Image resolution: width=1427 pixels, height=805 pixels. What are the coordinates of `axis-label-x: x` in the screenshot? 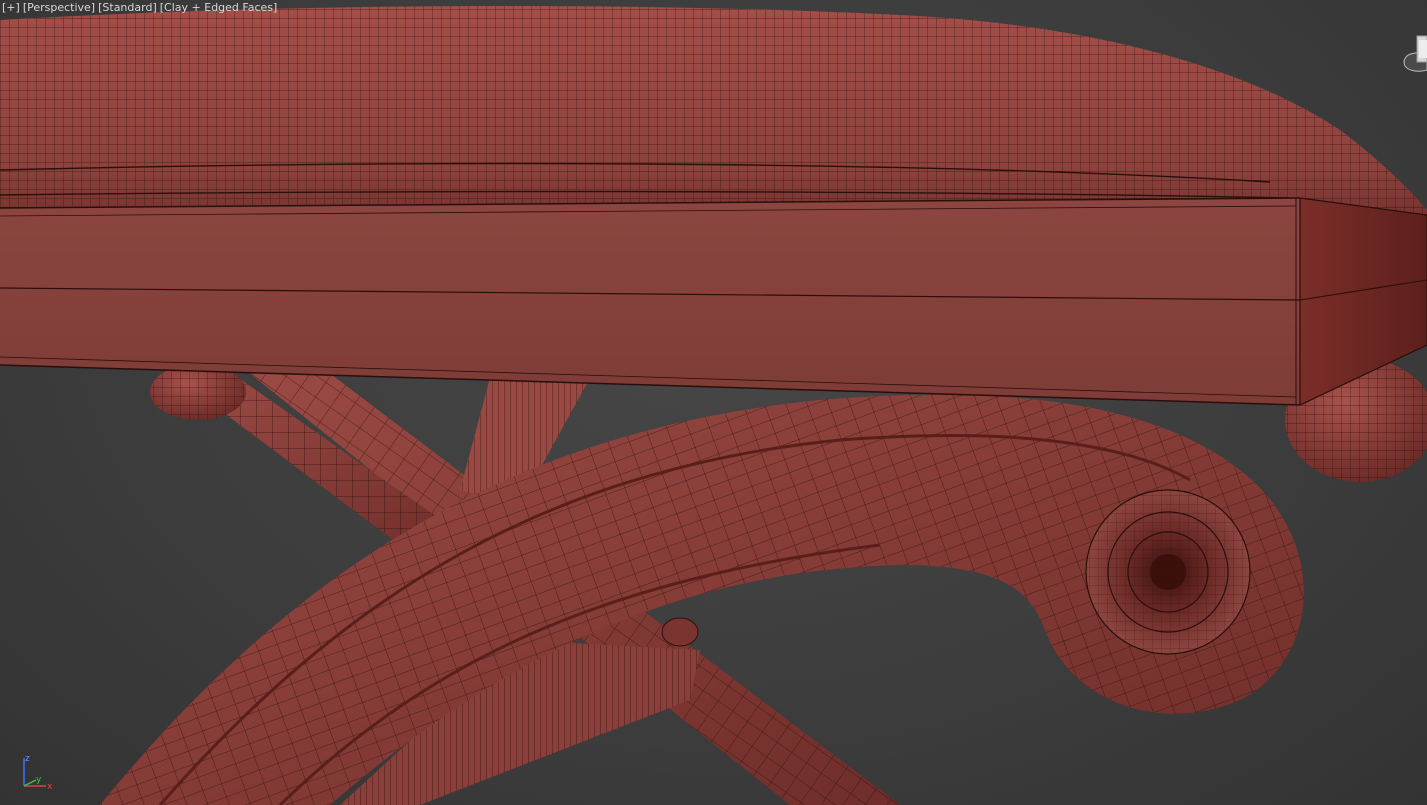 It's located at (50, 787).